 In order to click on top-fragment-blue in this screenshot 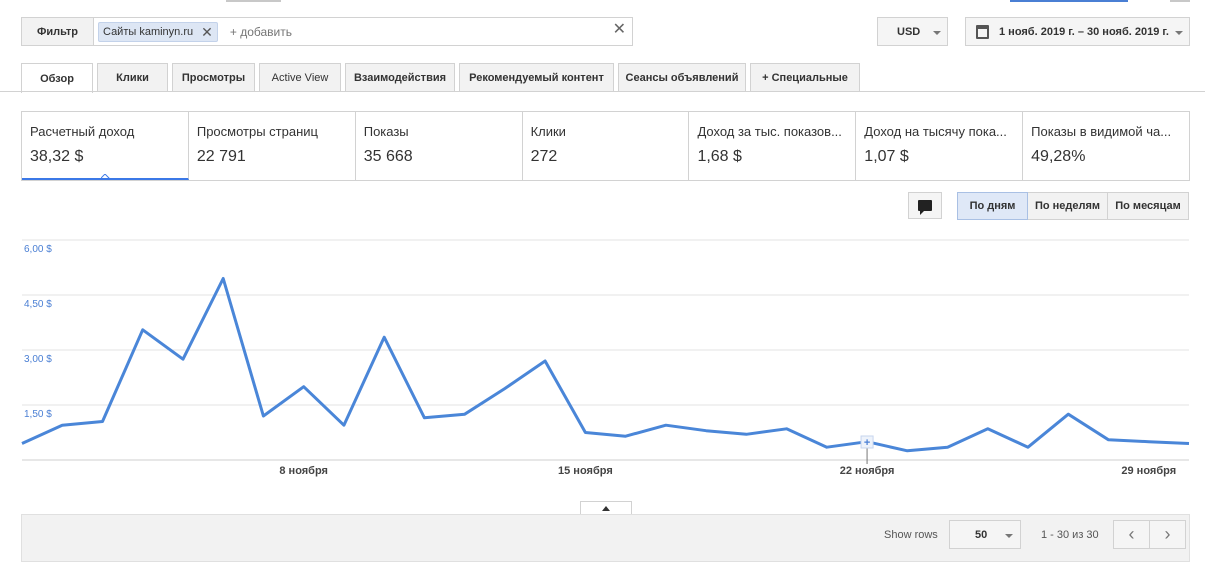, I will do `click(1069, 1)`.